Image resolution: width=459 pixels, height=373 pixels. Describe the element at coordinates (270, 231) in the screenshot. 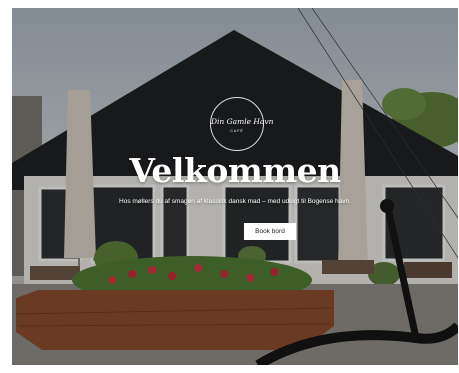

I see `book-table-button: Book bord` at that location.